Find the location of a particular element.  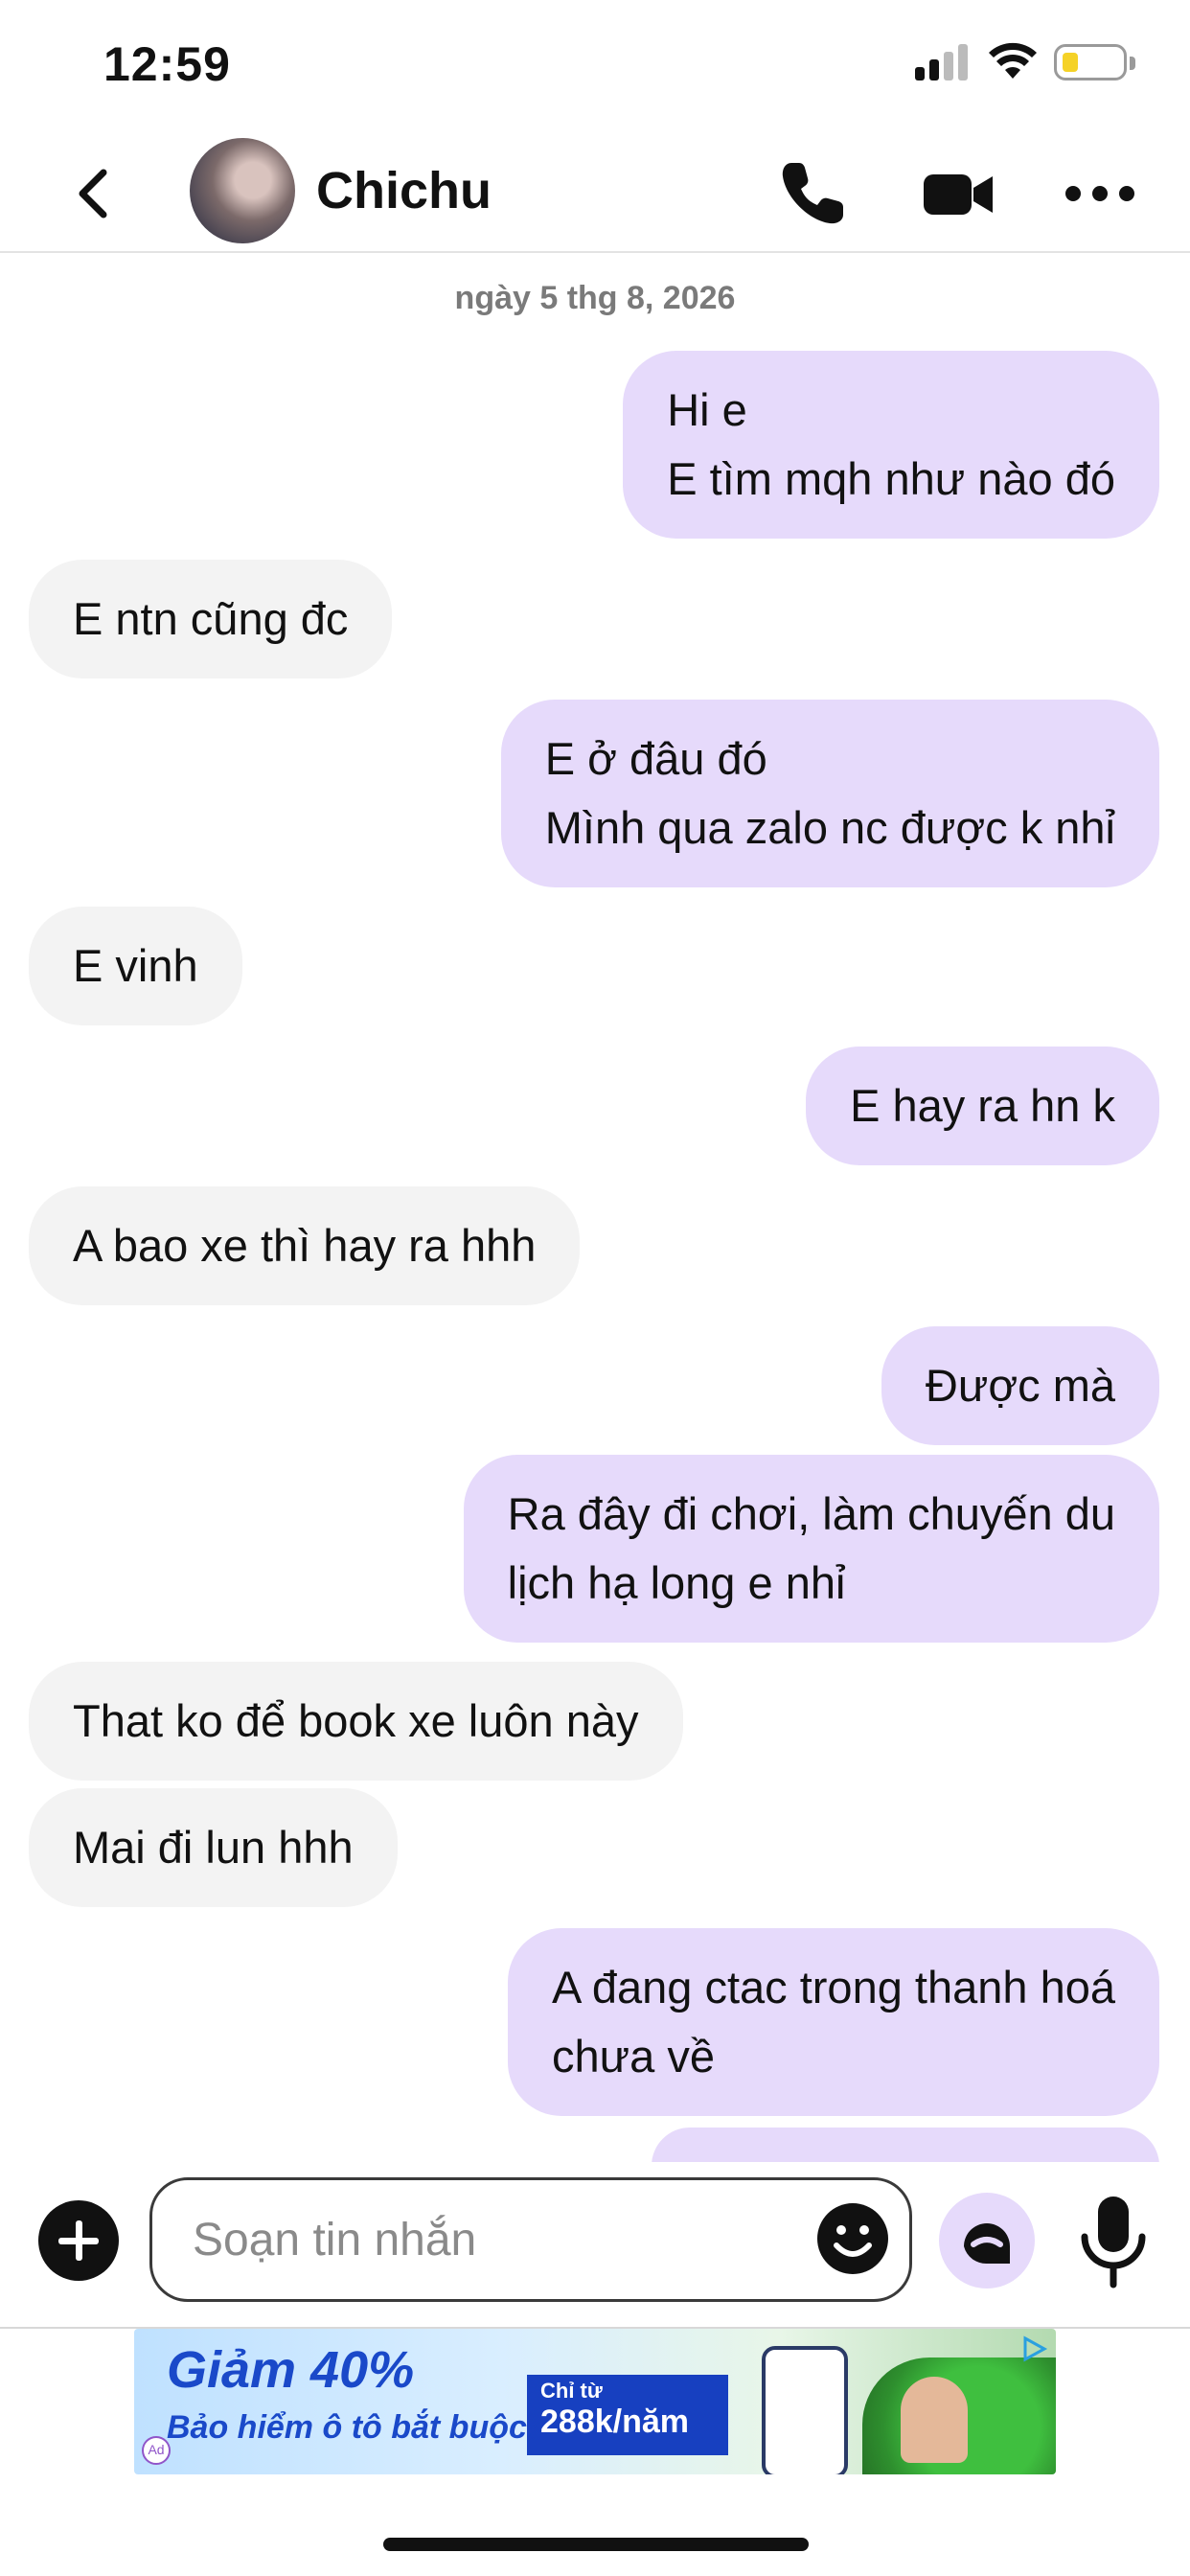

ad-price: 288k/năm is located at coordinates (615, 2422).